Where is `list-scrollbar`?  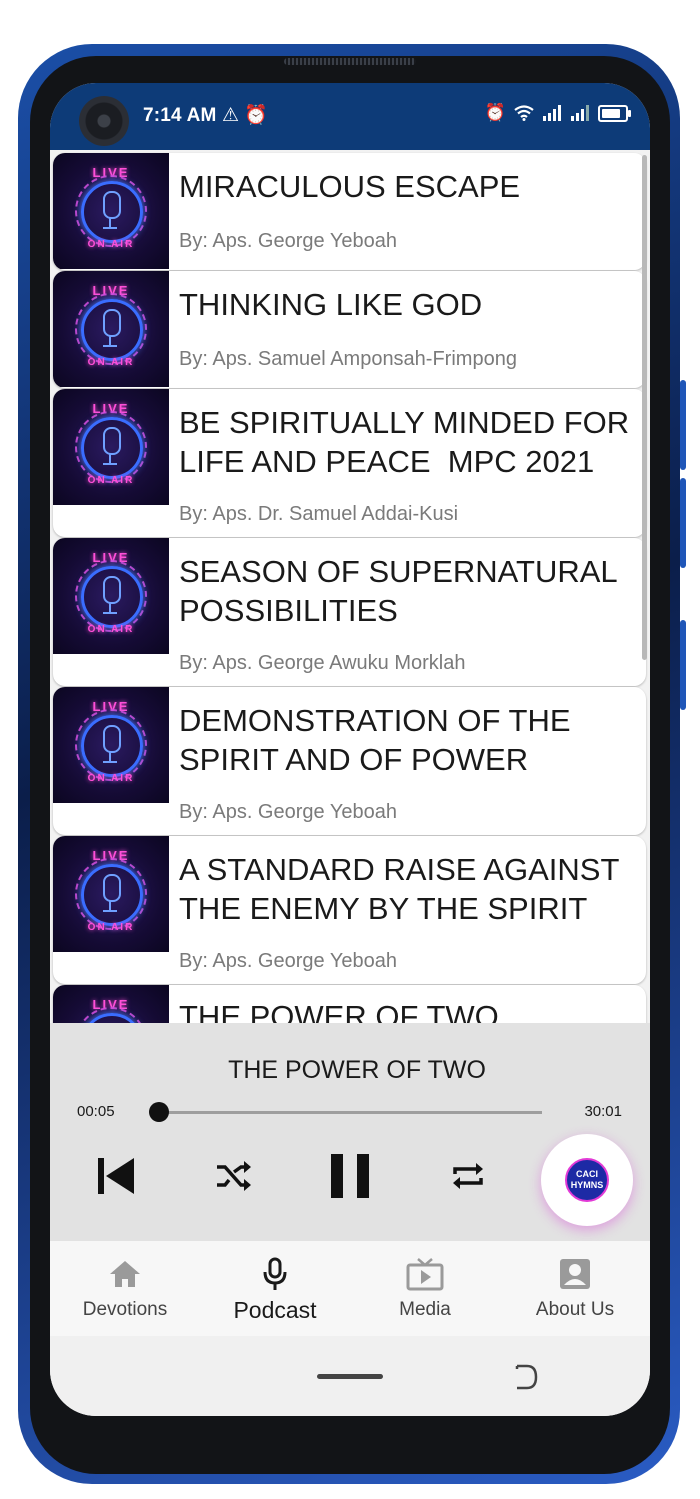
list-scrollbar is located at coordinates (644, 407).